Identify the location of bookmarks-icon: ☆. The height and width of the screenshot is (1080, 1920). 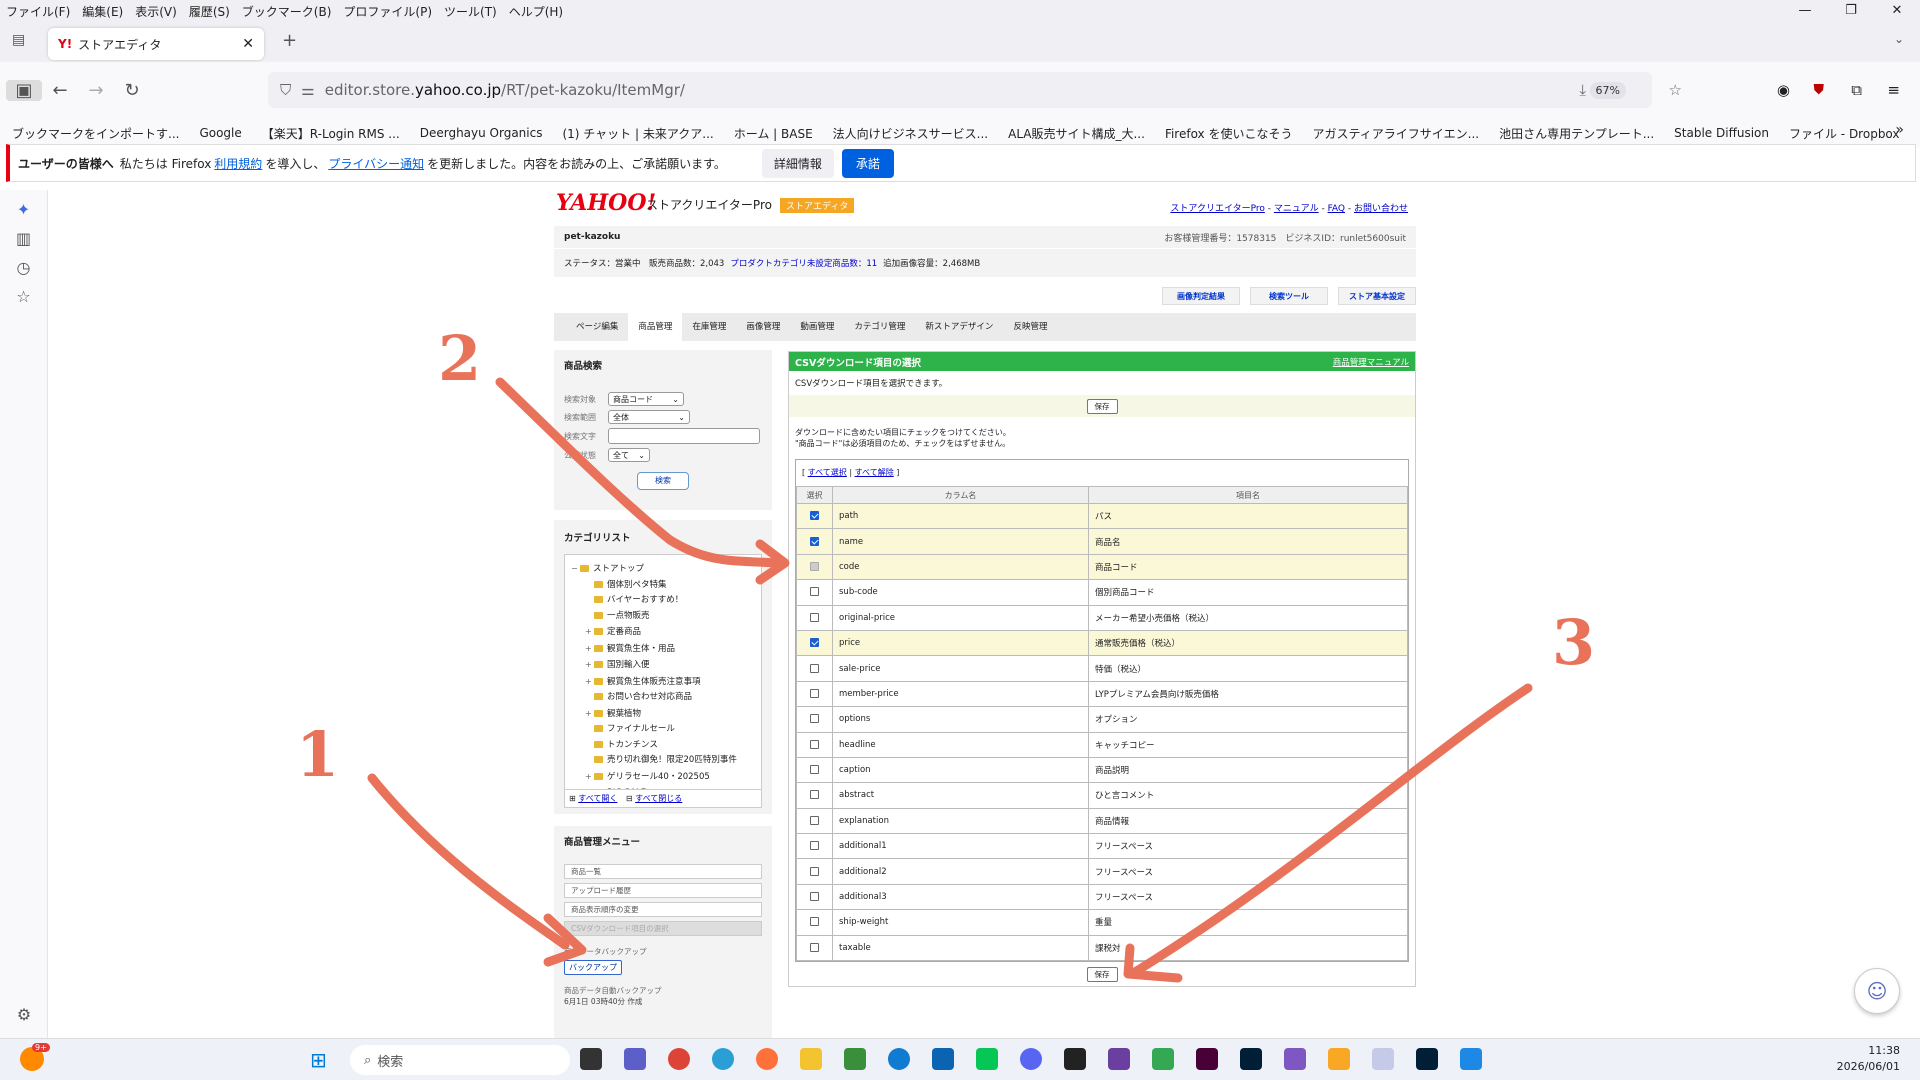
(23, 296).